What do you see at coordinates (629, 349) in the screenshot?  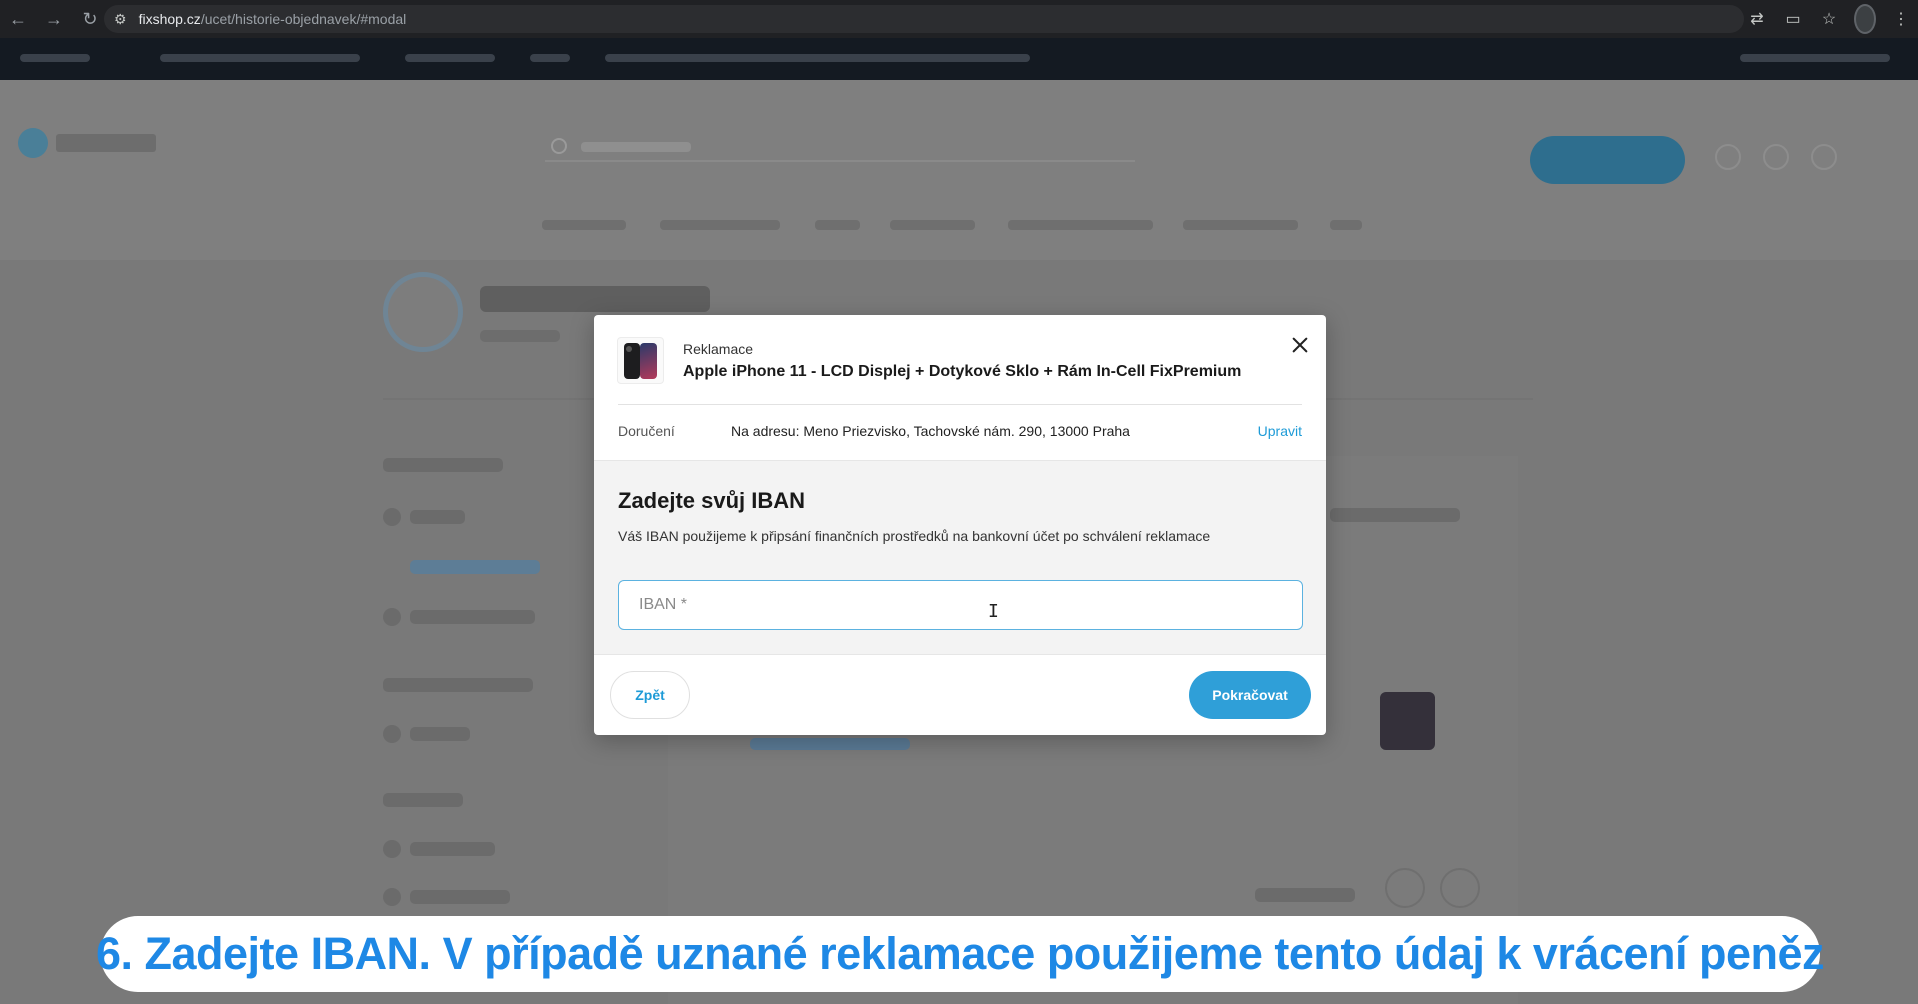 I see `camera-dot` at bounding box center [629, 349].